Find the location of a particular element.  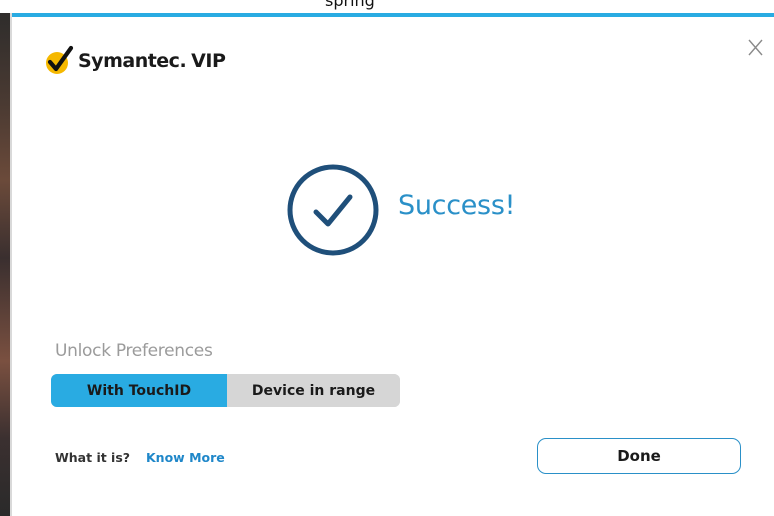

know-more-link: Know More is located at coordinates (185, 457).